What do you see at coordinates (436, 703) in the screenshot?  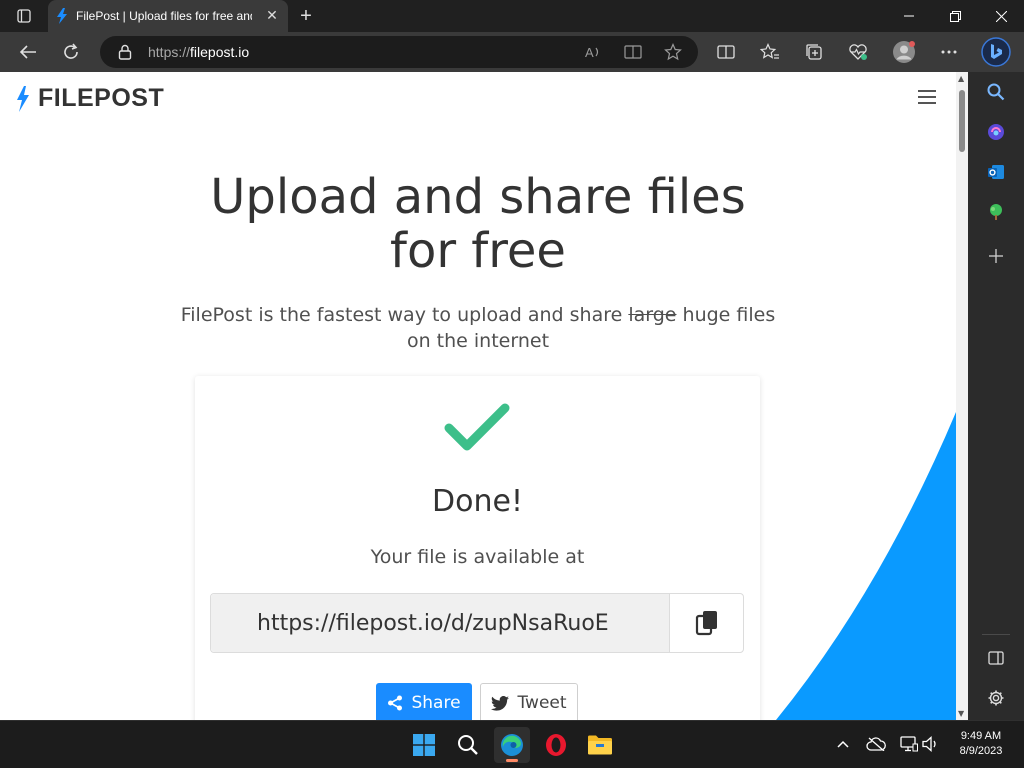 I see `share-label: Share` at bounding box center [436, 703].